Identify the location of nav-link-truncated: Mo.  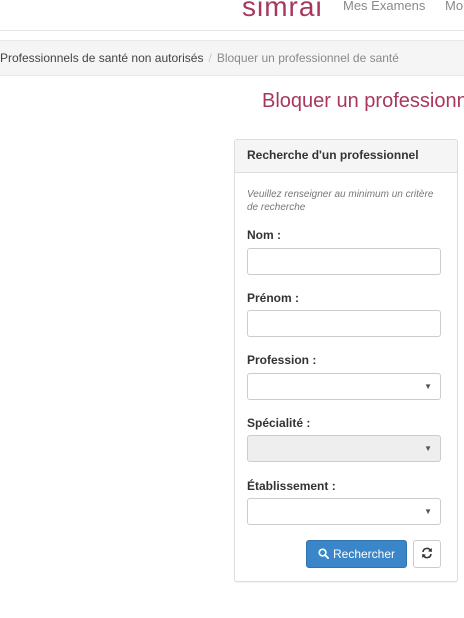
(454, 6).